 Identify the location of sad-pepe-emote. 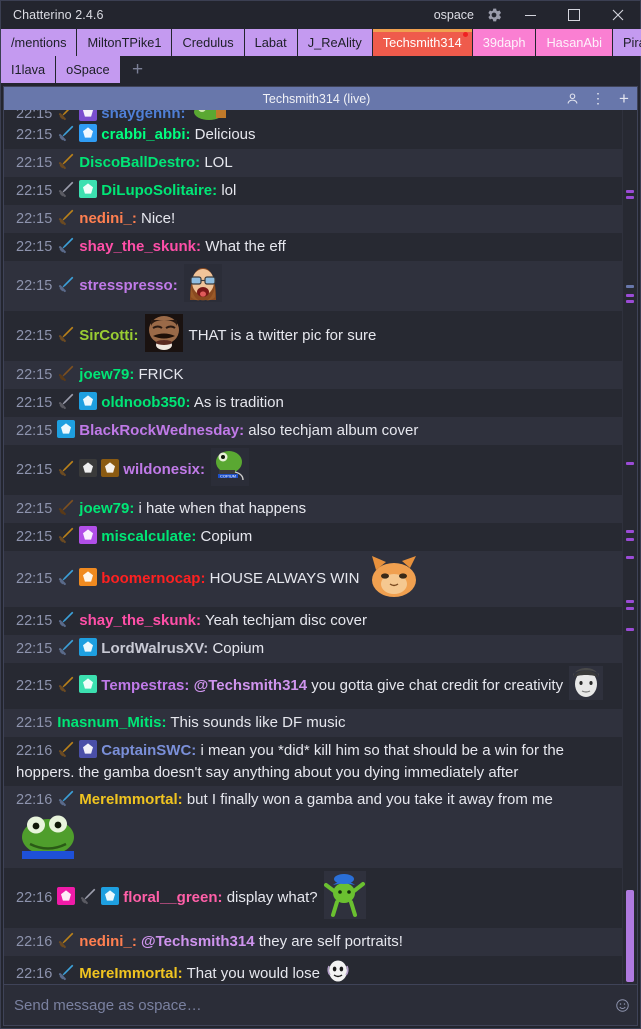
(48, 838).